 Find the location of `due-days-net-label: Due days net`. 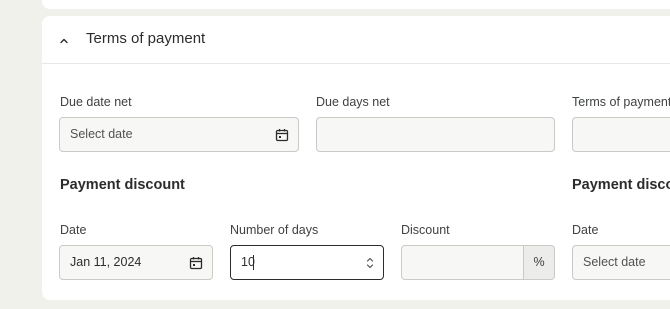

due-days-net-label: Due days net is located at coordinates (353, 102).